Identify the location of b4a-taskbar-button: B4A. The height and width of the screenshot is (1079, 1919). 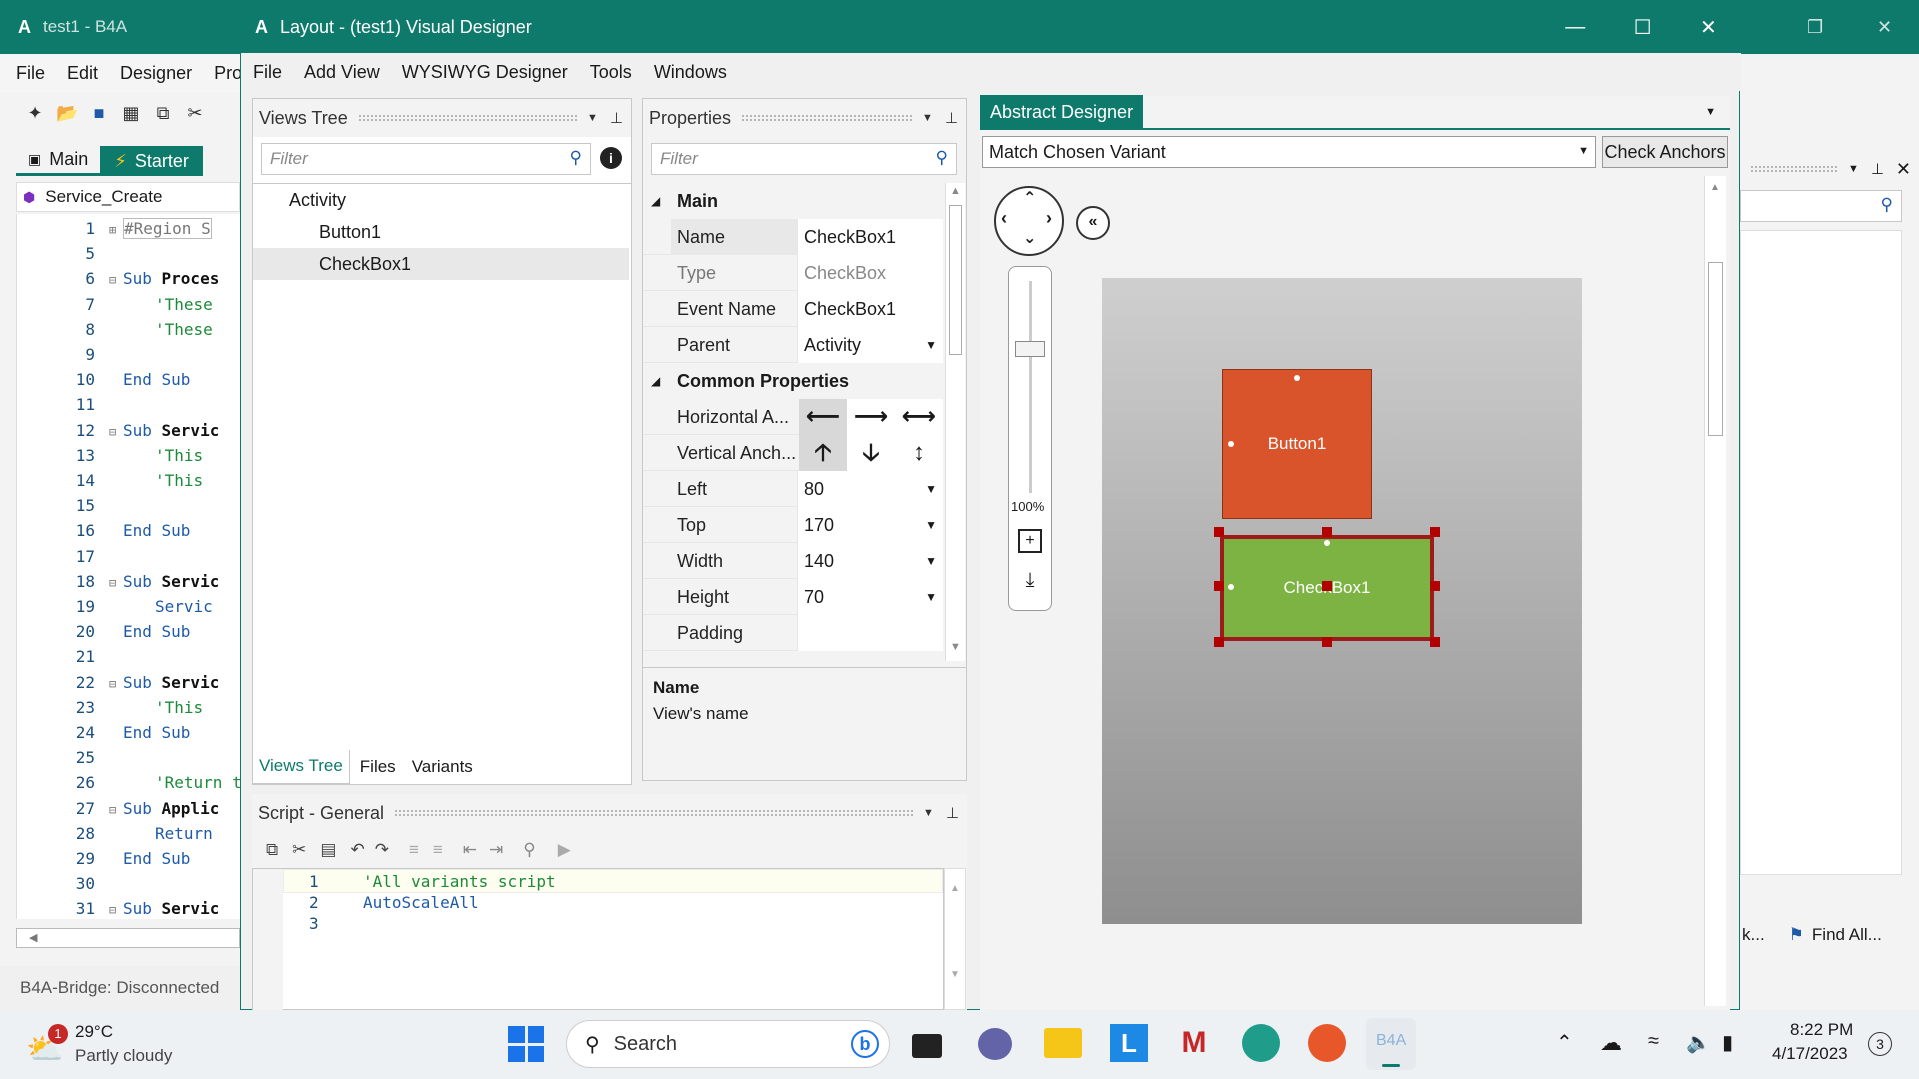
(1391, 1044).